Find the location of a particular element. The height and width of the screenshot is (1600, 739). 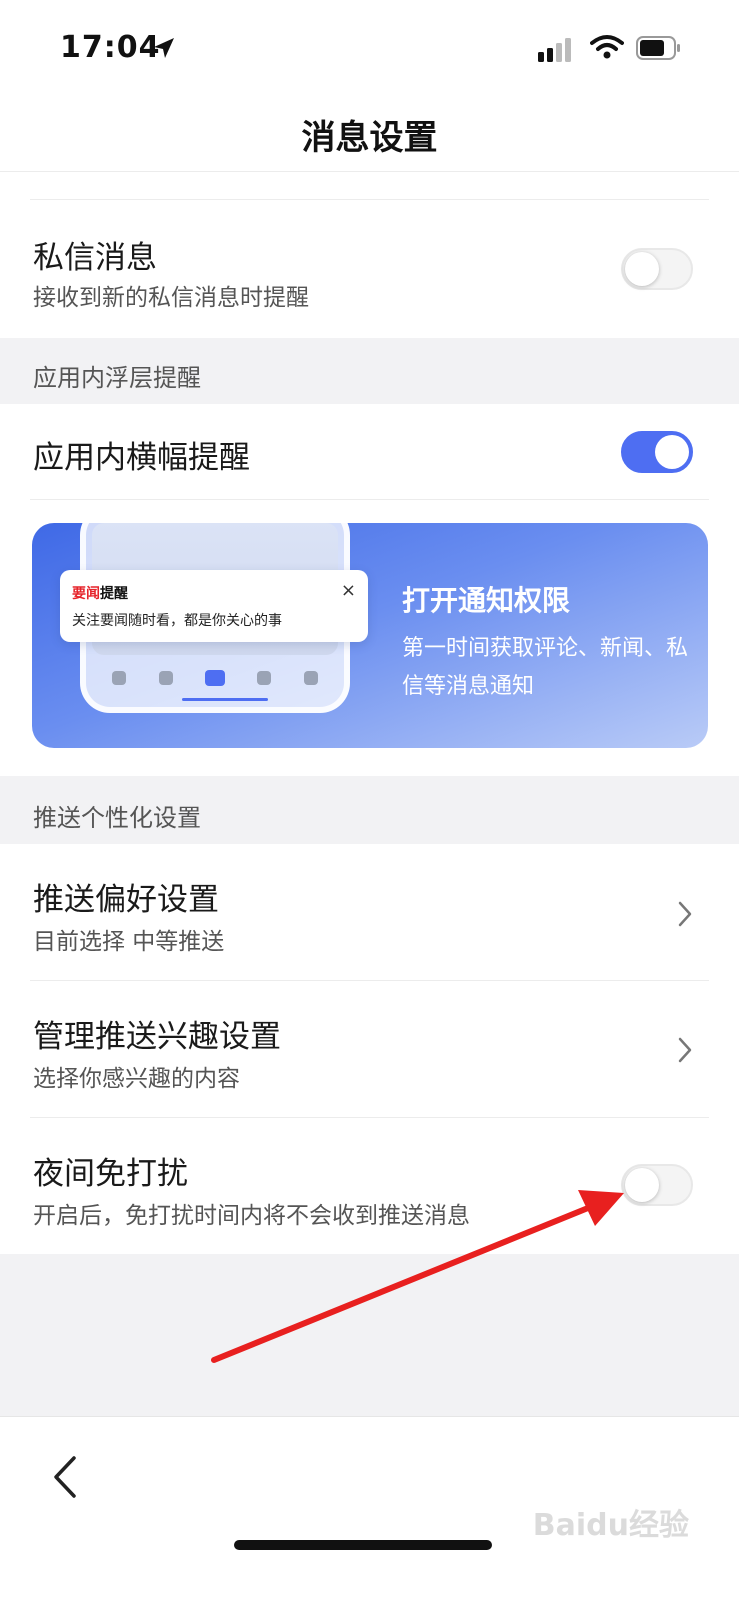

brand-red-text: 要闻 is located at coordinates (86, 594).